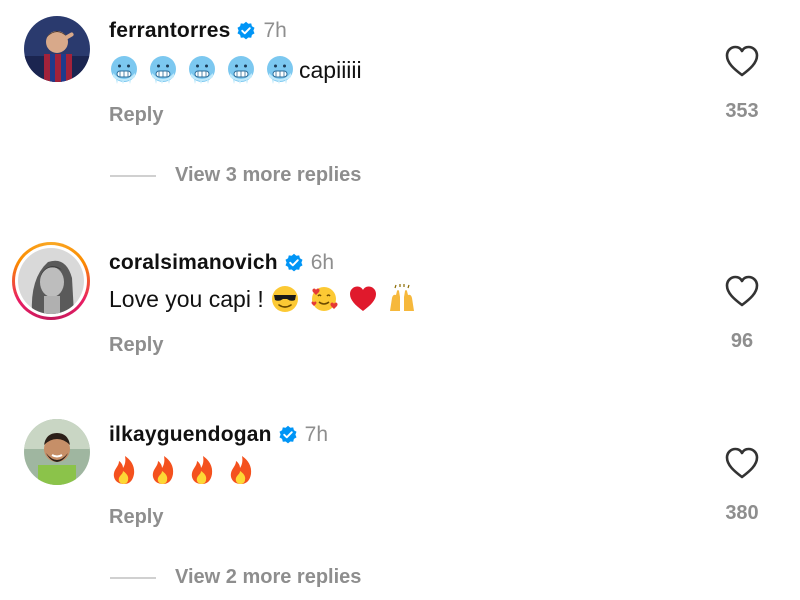 The width and height of the screenshot is (800, 600). What do you see at coordinates (330, 69) in the screenshot?
I see `comment-text-content: capiiiii` at bounding box center [330, 69].